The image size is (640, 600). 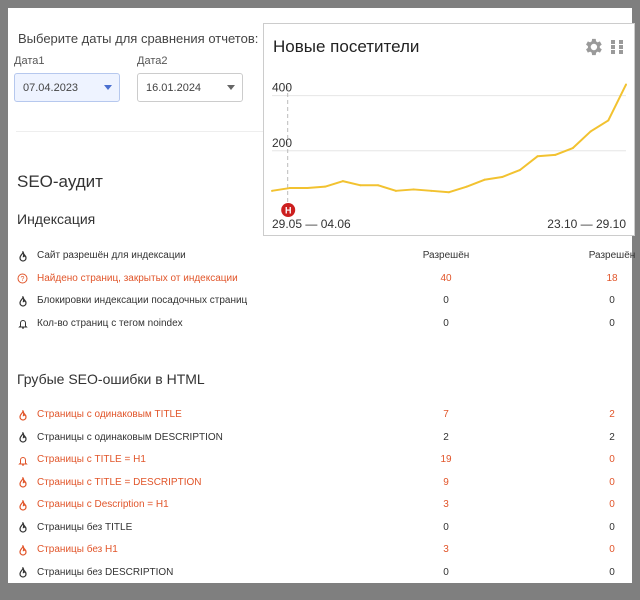 I want to click on row-label: Найдено страниц, закрытых от индексации, so click(x=137, y=278).